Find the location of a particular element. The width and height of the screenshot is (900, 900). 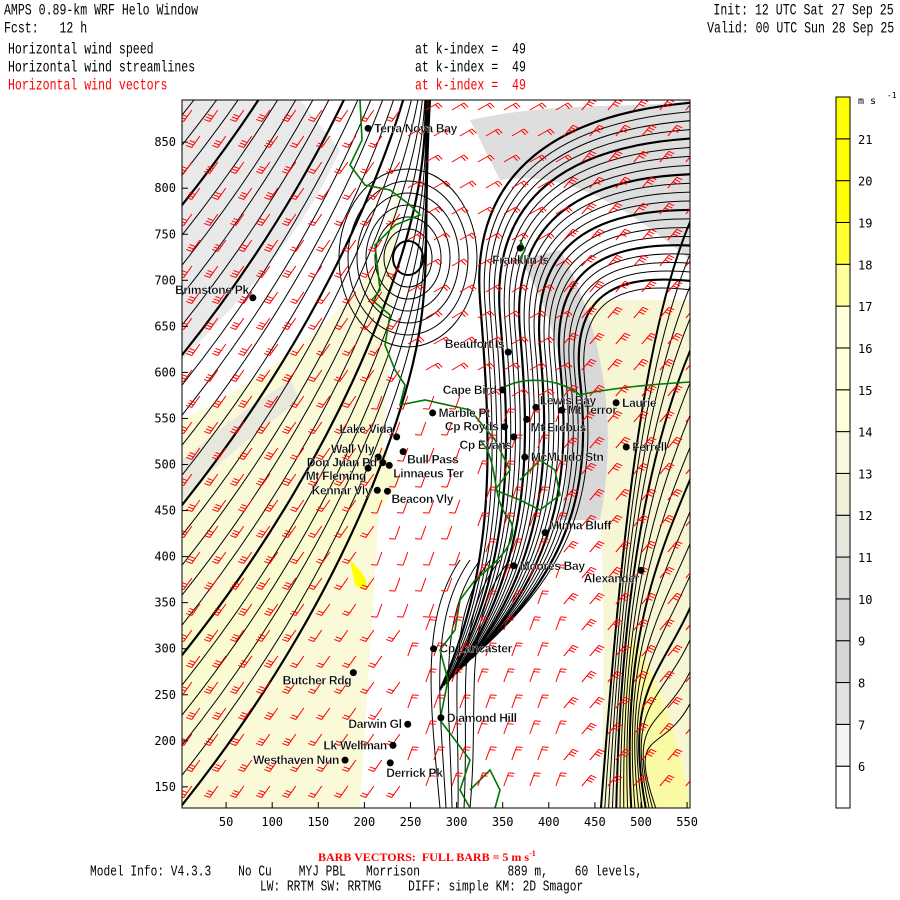

y-tick-label: 650 is located at coordinates (165, 326).